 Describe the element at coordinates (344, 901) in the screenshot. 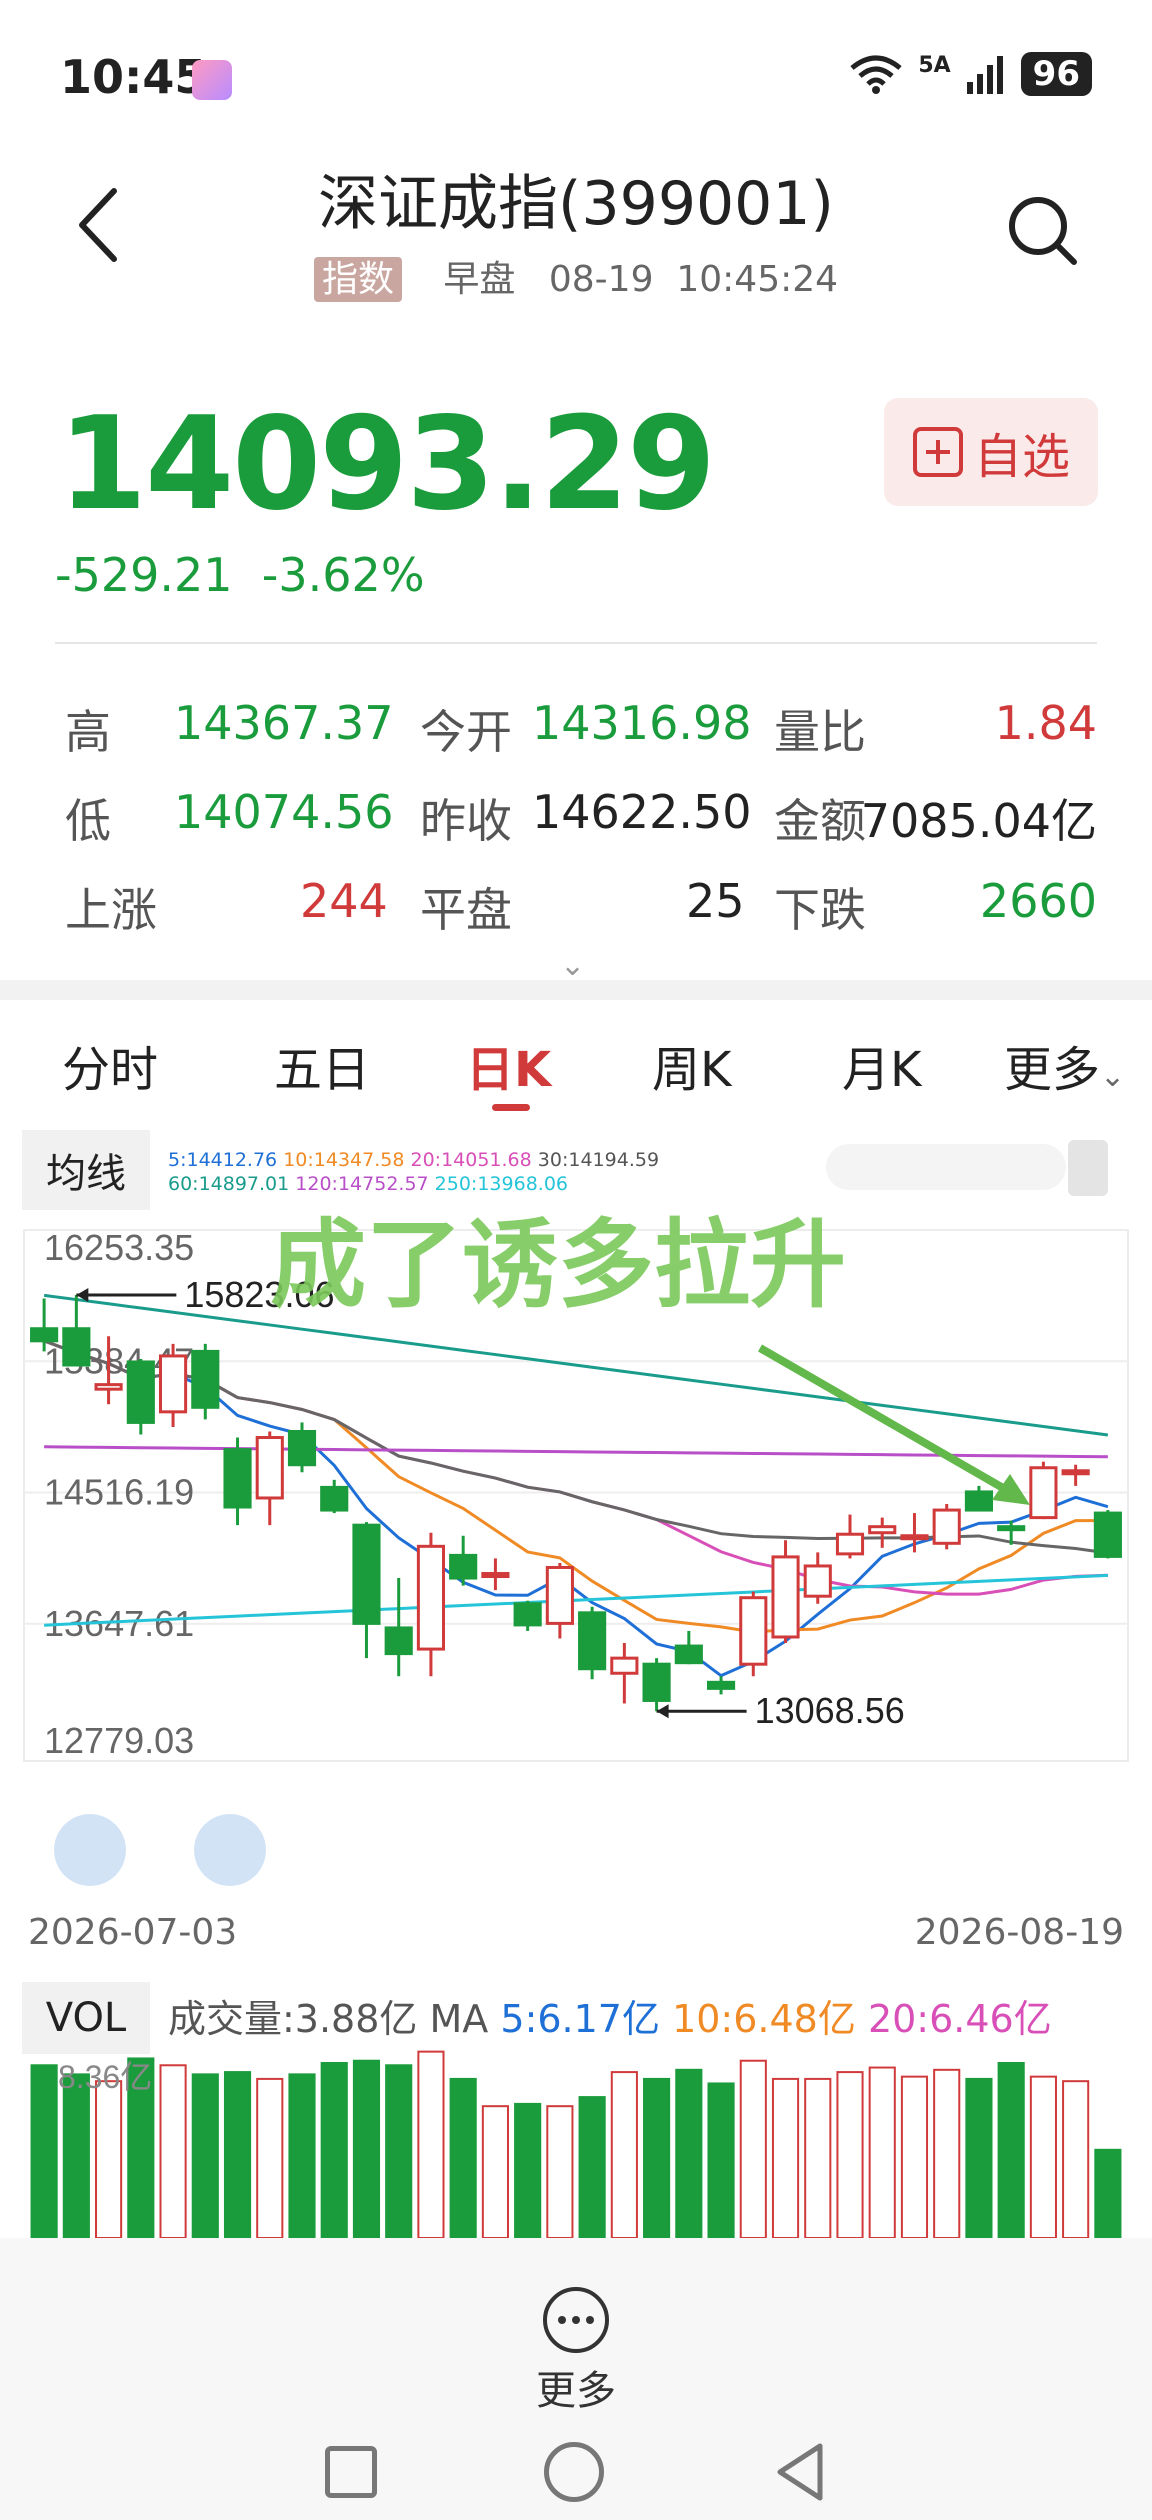

I see `advancers-value: 244` at that location.